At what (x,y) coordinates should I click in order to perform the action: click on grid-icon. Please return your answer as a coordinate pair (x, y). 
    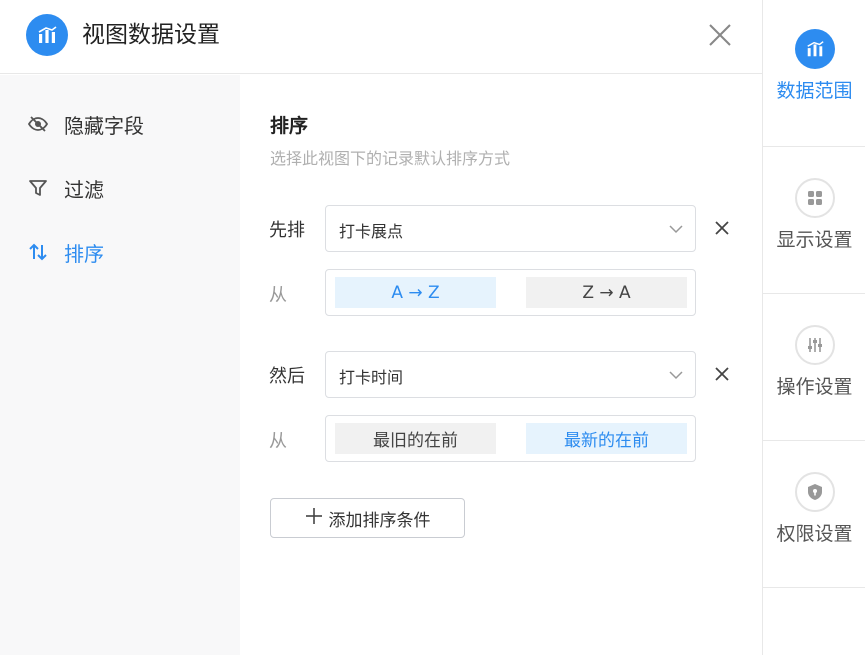
    Looking at the image, I should click on (815, 198).